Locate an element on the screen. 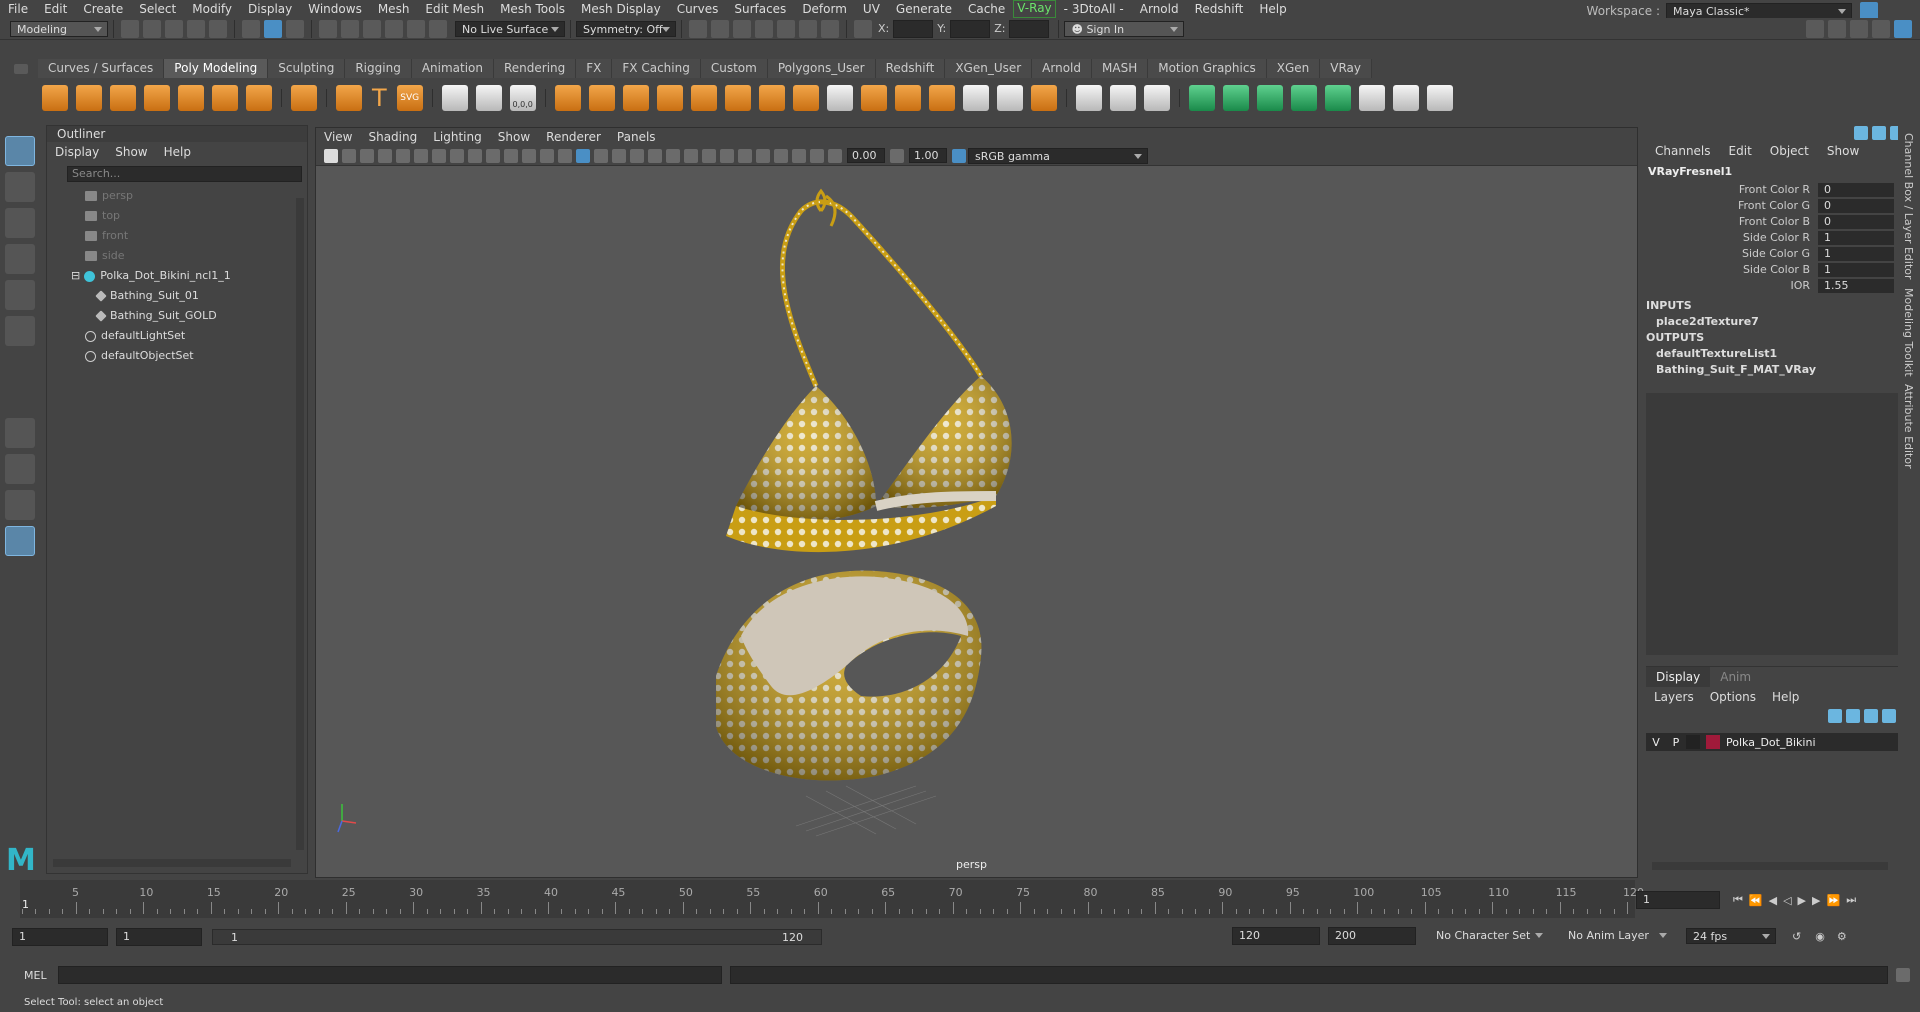 The height and width of the screenshot is (1012, 1920). node-name: VRayFresnel1 is located at coordinates (1776, 171).